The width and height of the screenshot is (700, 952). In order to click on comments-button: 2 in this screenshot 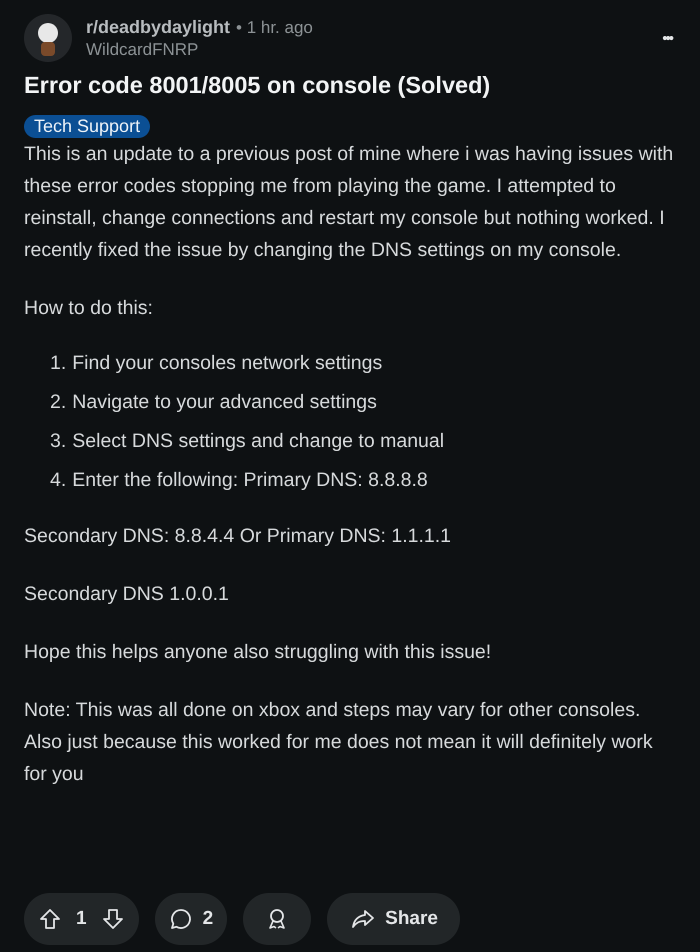, I will do `click(191, 919)`.